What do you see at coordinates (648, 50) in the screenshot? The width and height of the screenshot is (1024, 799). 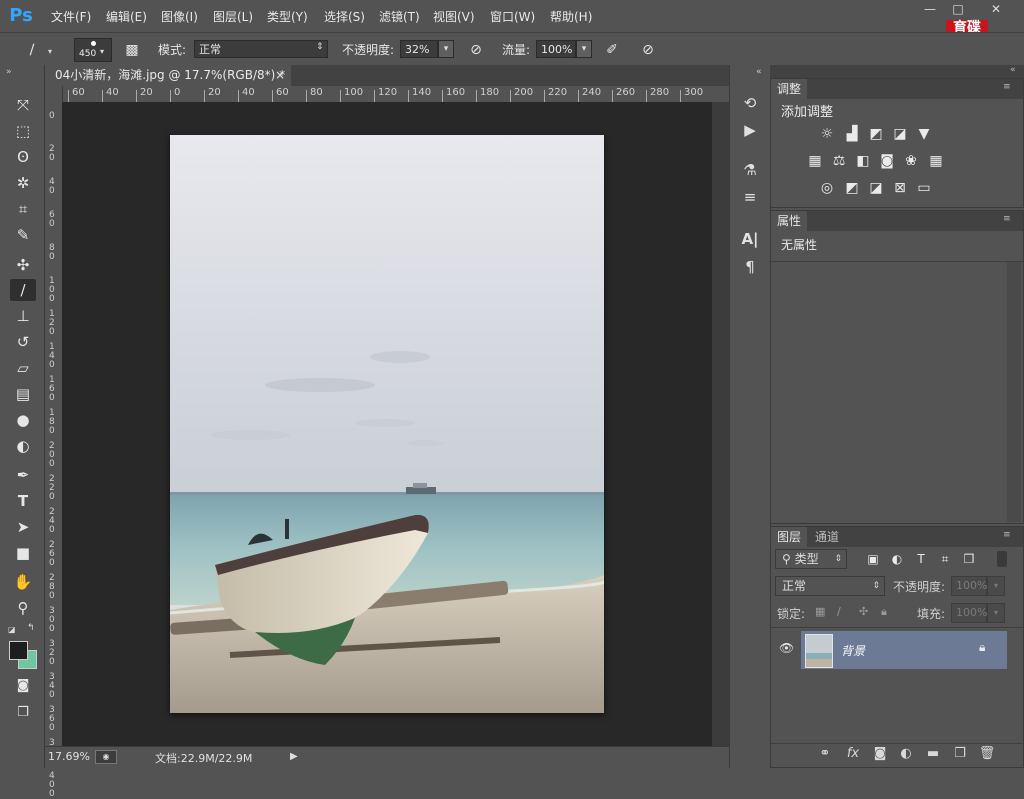 I see `pressure-size-icon: ⊘` at bounding box center [648, 50].